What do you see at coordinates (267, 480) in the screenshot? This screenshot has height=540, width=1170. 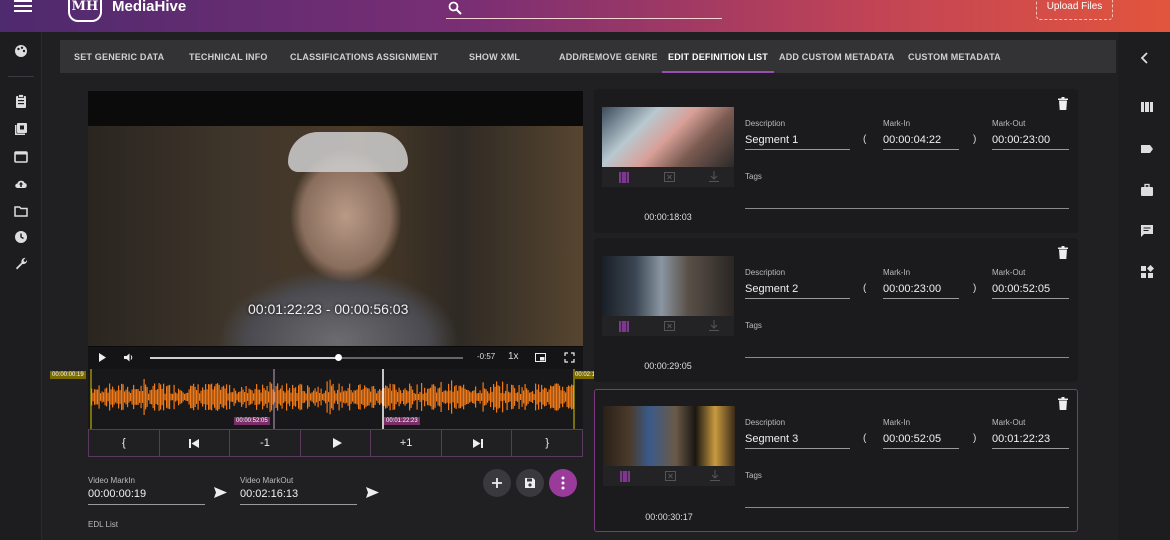 I see `video-markout-label: Video MarkOut` at bounding box center [267, 480].